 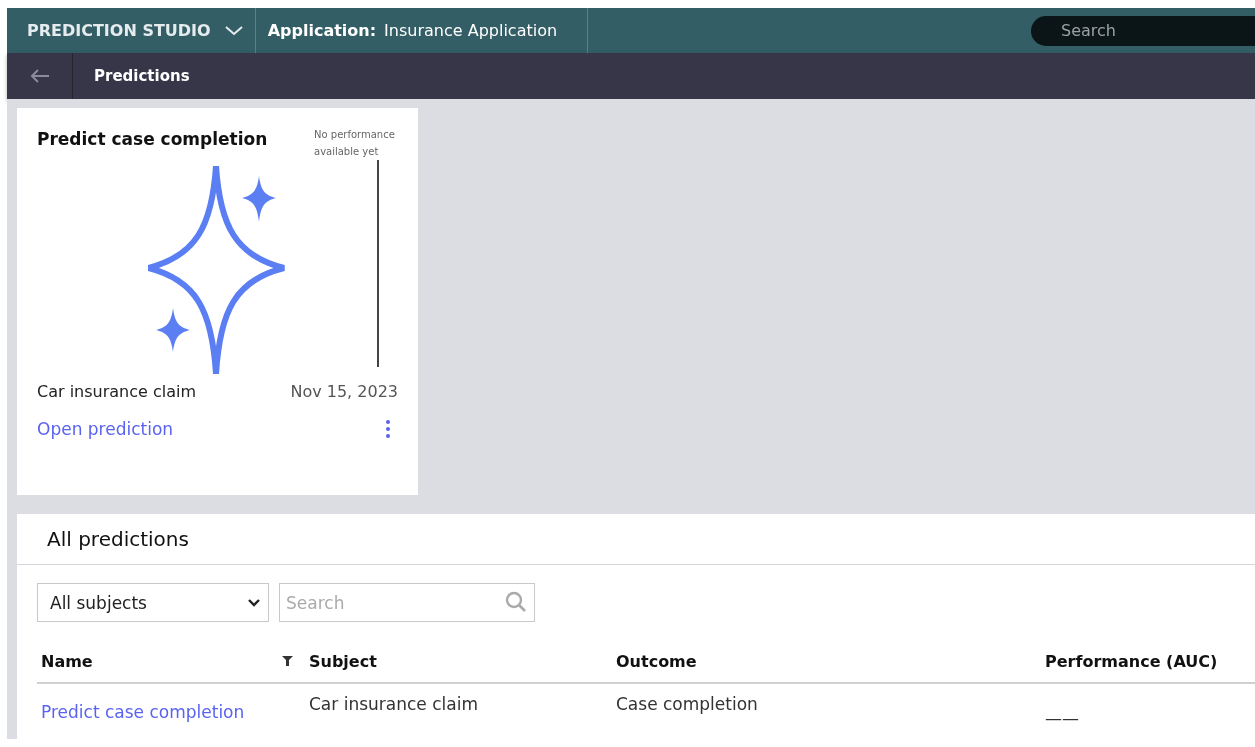 What do you see at coordinates (171, 712) in the screenshot?
I see `prediction-name-link: Predict case completion` at bounding box center [171, 712].